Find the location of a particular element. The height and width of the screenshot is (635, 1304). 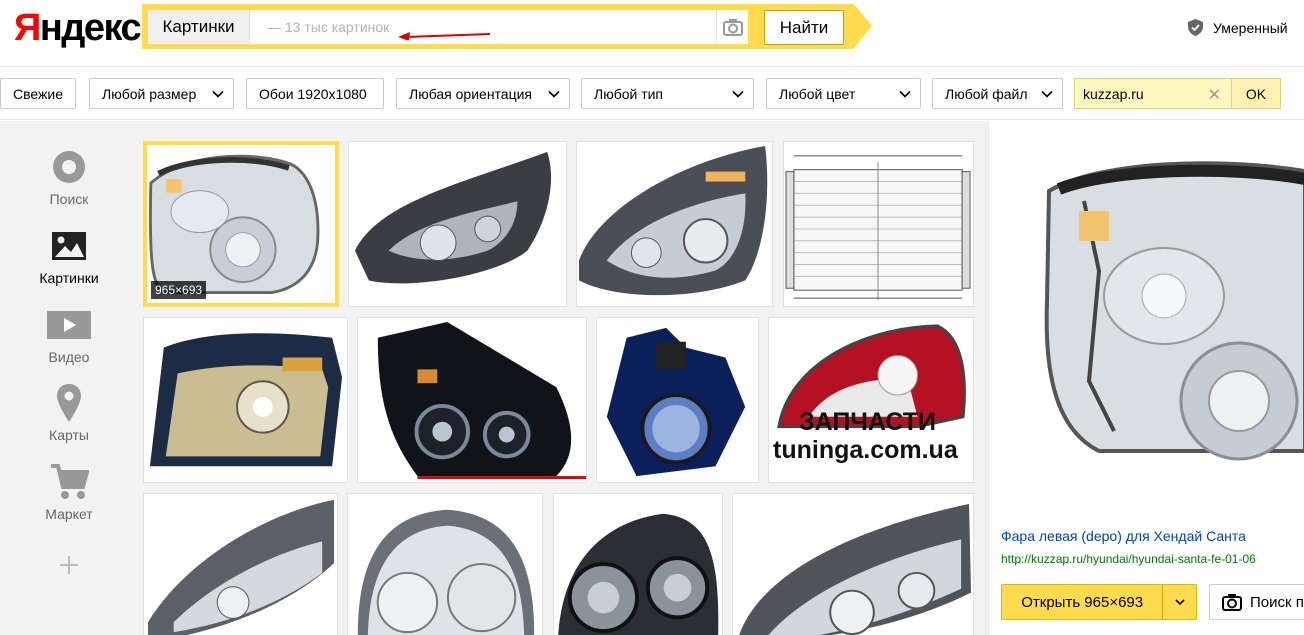

plus-icon is located at coordinates (69, 565).